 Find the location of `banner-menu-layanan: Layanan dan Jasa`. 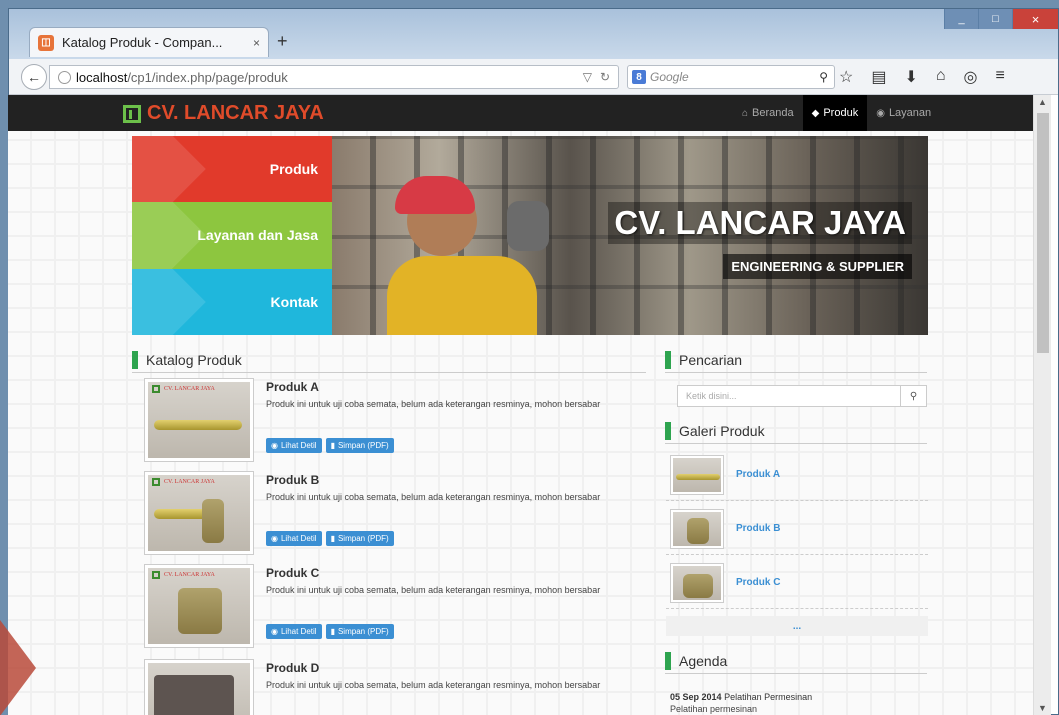

banner-menu-layanan: Layanan dan Jasa is located at coordinates (232, 235).